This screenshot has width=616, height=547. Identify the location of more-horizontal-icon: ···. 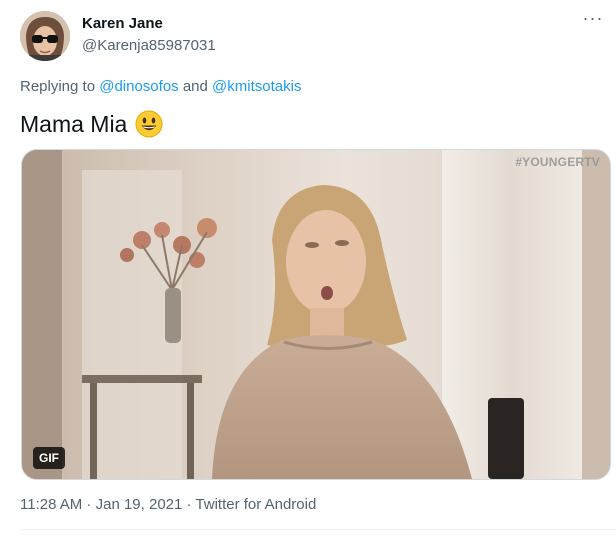
(593, 18).